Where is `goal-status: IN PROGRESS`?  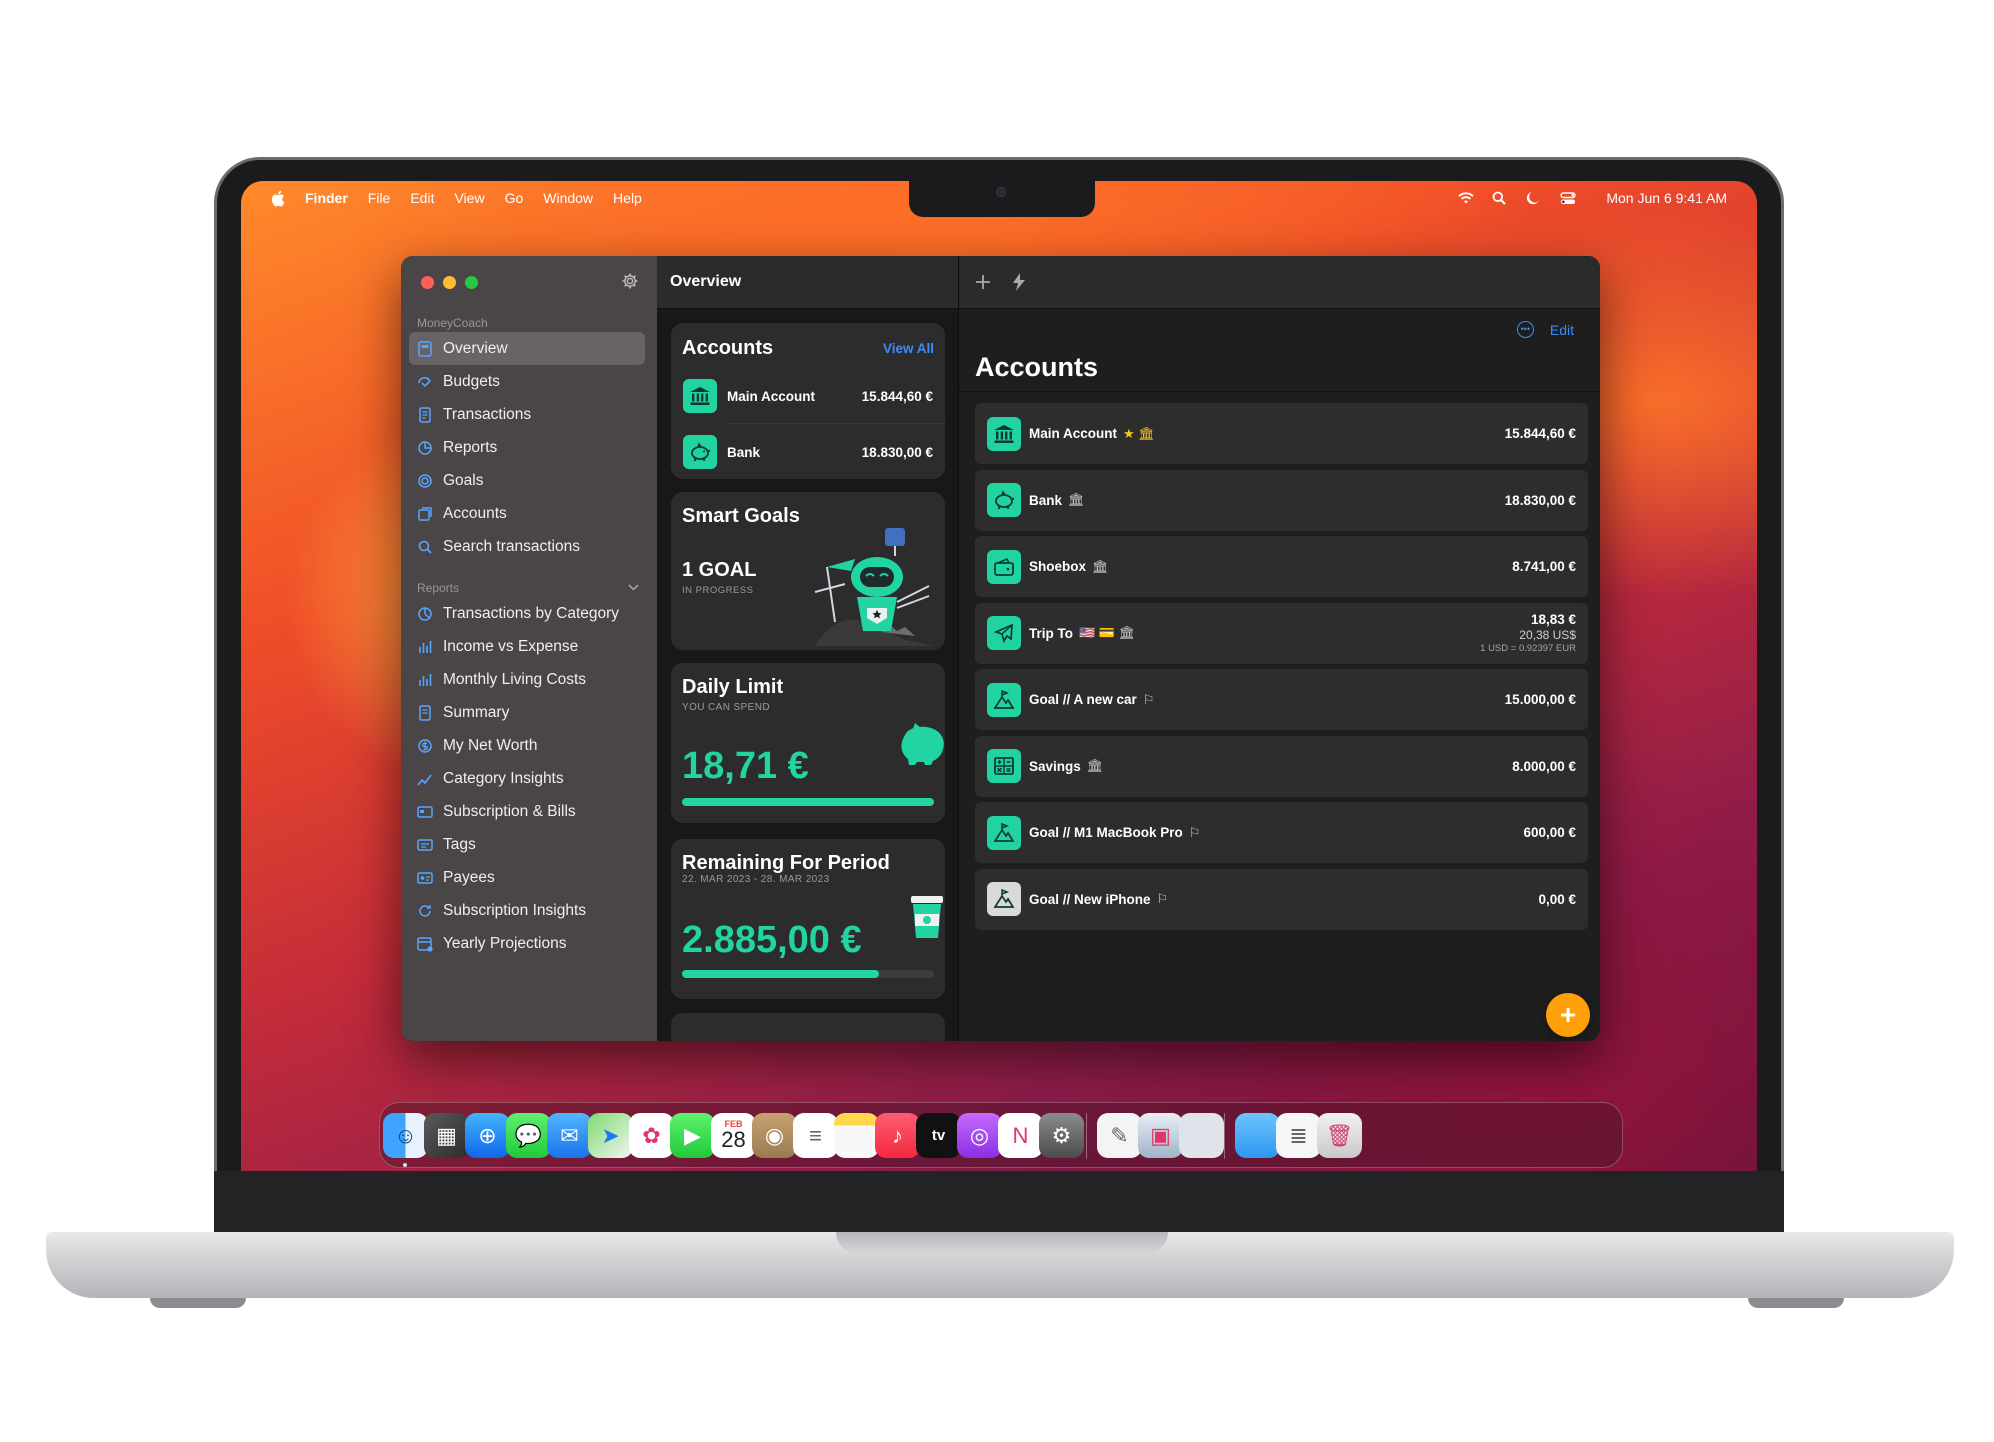 goal-status: IN PROGRESS is located at coordinates (718, 590).